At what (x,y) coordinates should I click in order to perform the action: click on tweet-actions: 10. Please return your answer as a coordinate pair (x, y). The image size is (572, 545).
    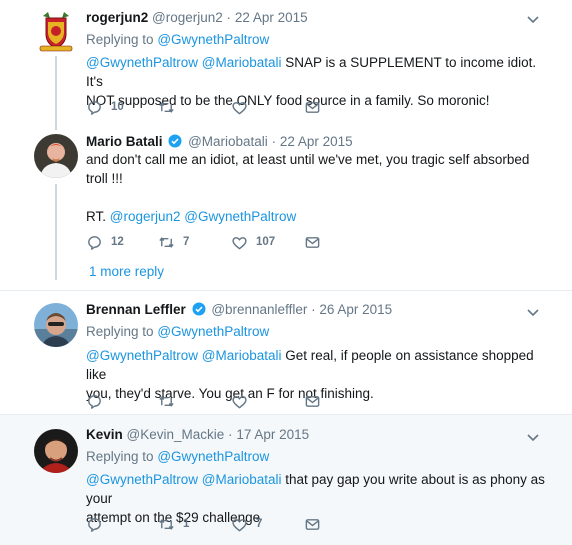
    Looking at the image, I should click on (216, 107).